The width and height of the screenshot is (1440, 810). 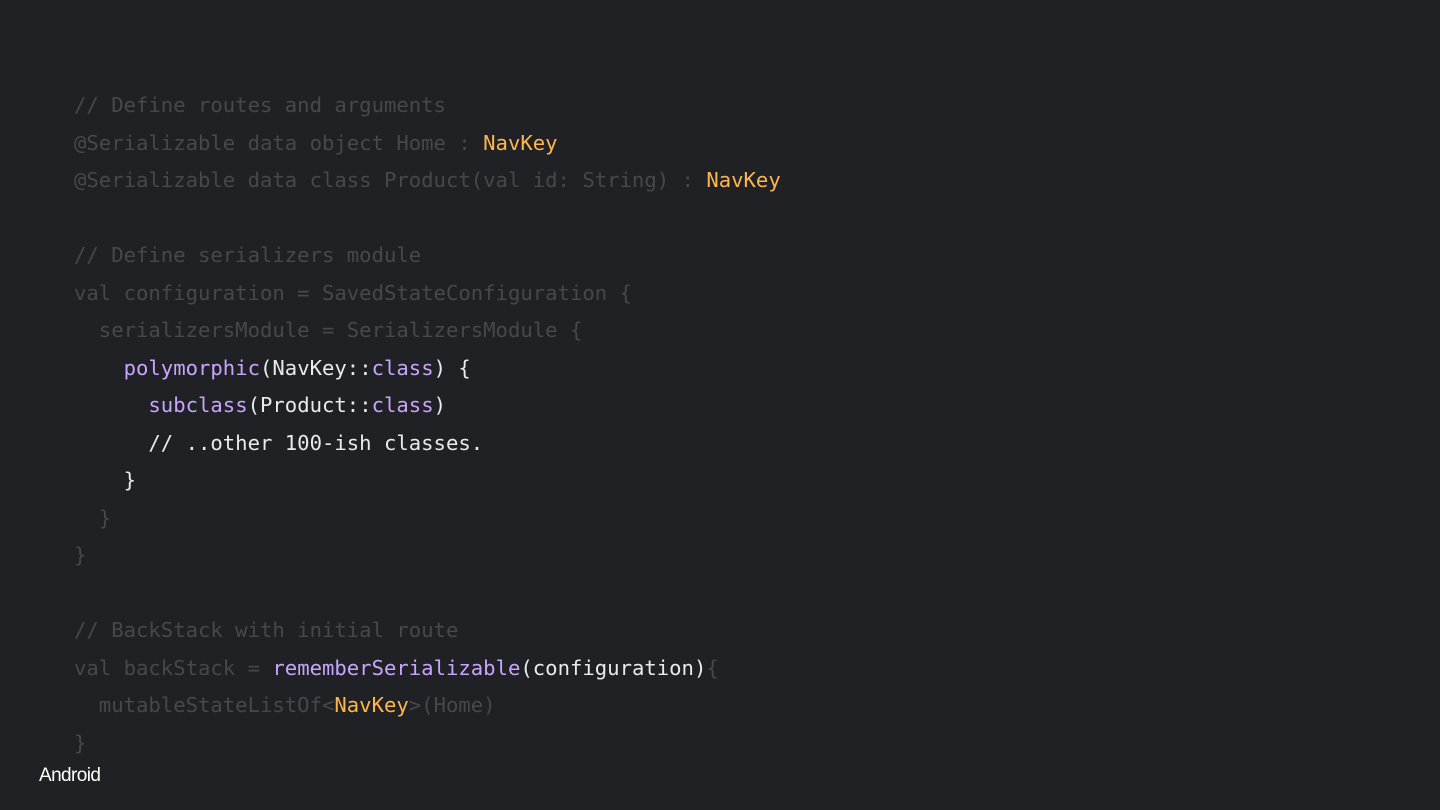 I want to click on code-token-text: ) {, so click(x=452, y=367).